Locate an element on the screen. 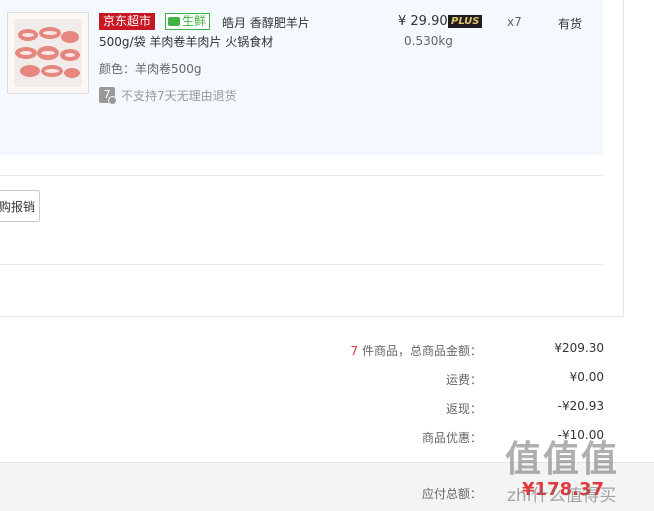 This screenshot has width=654, height=511. goods-total-label: 件商品，总商品金额： is located at coordinates (420, 351).